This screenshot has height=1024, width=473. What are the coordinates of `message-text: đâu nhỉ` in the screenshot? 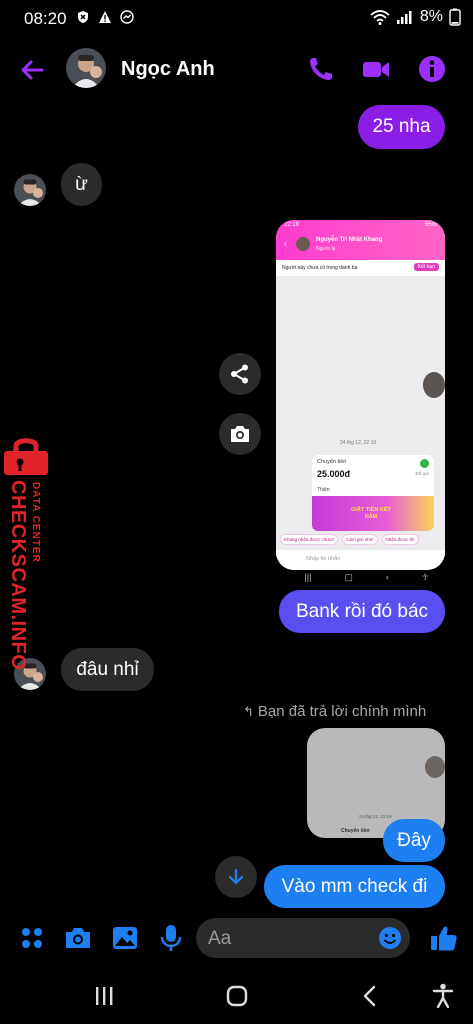 It's located at (107, 669).